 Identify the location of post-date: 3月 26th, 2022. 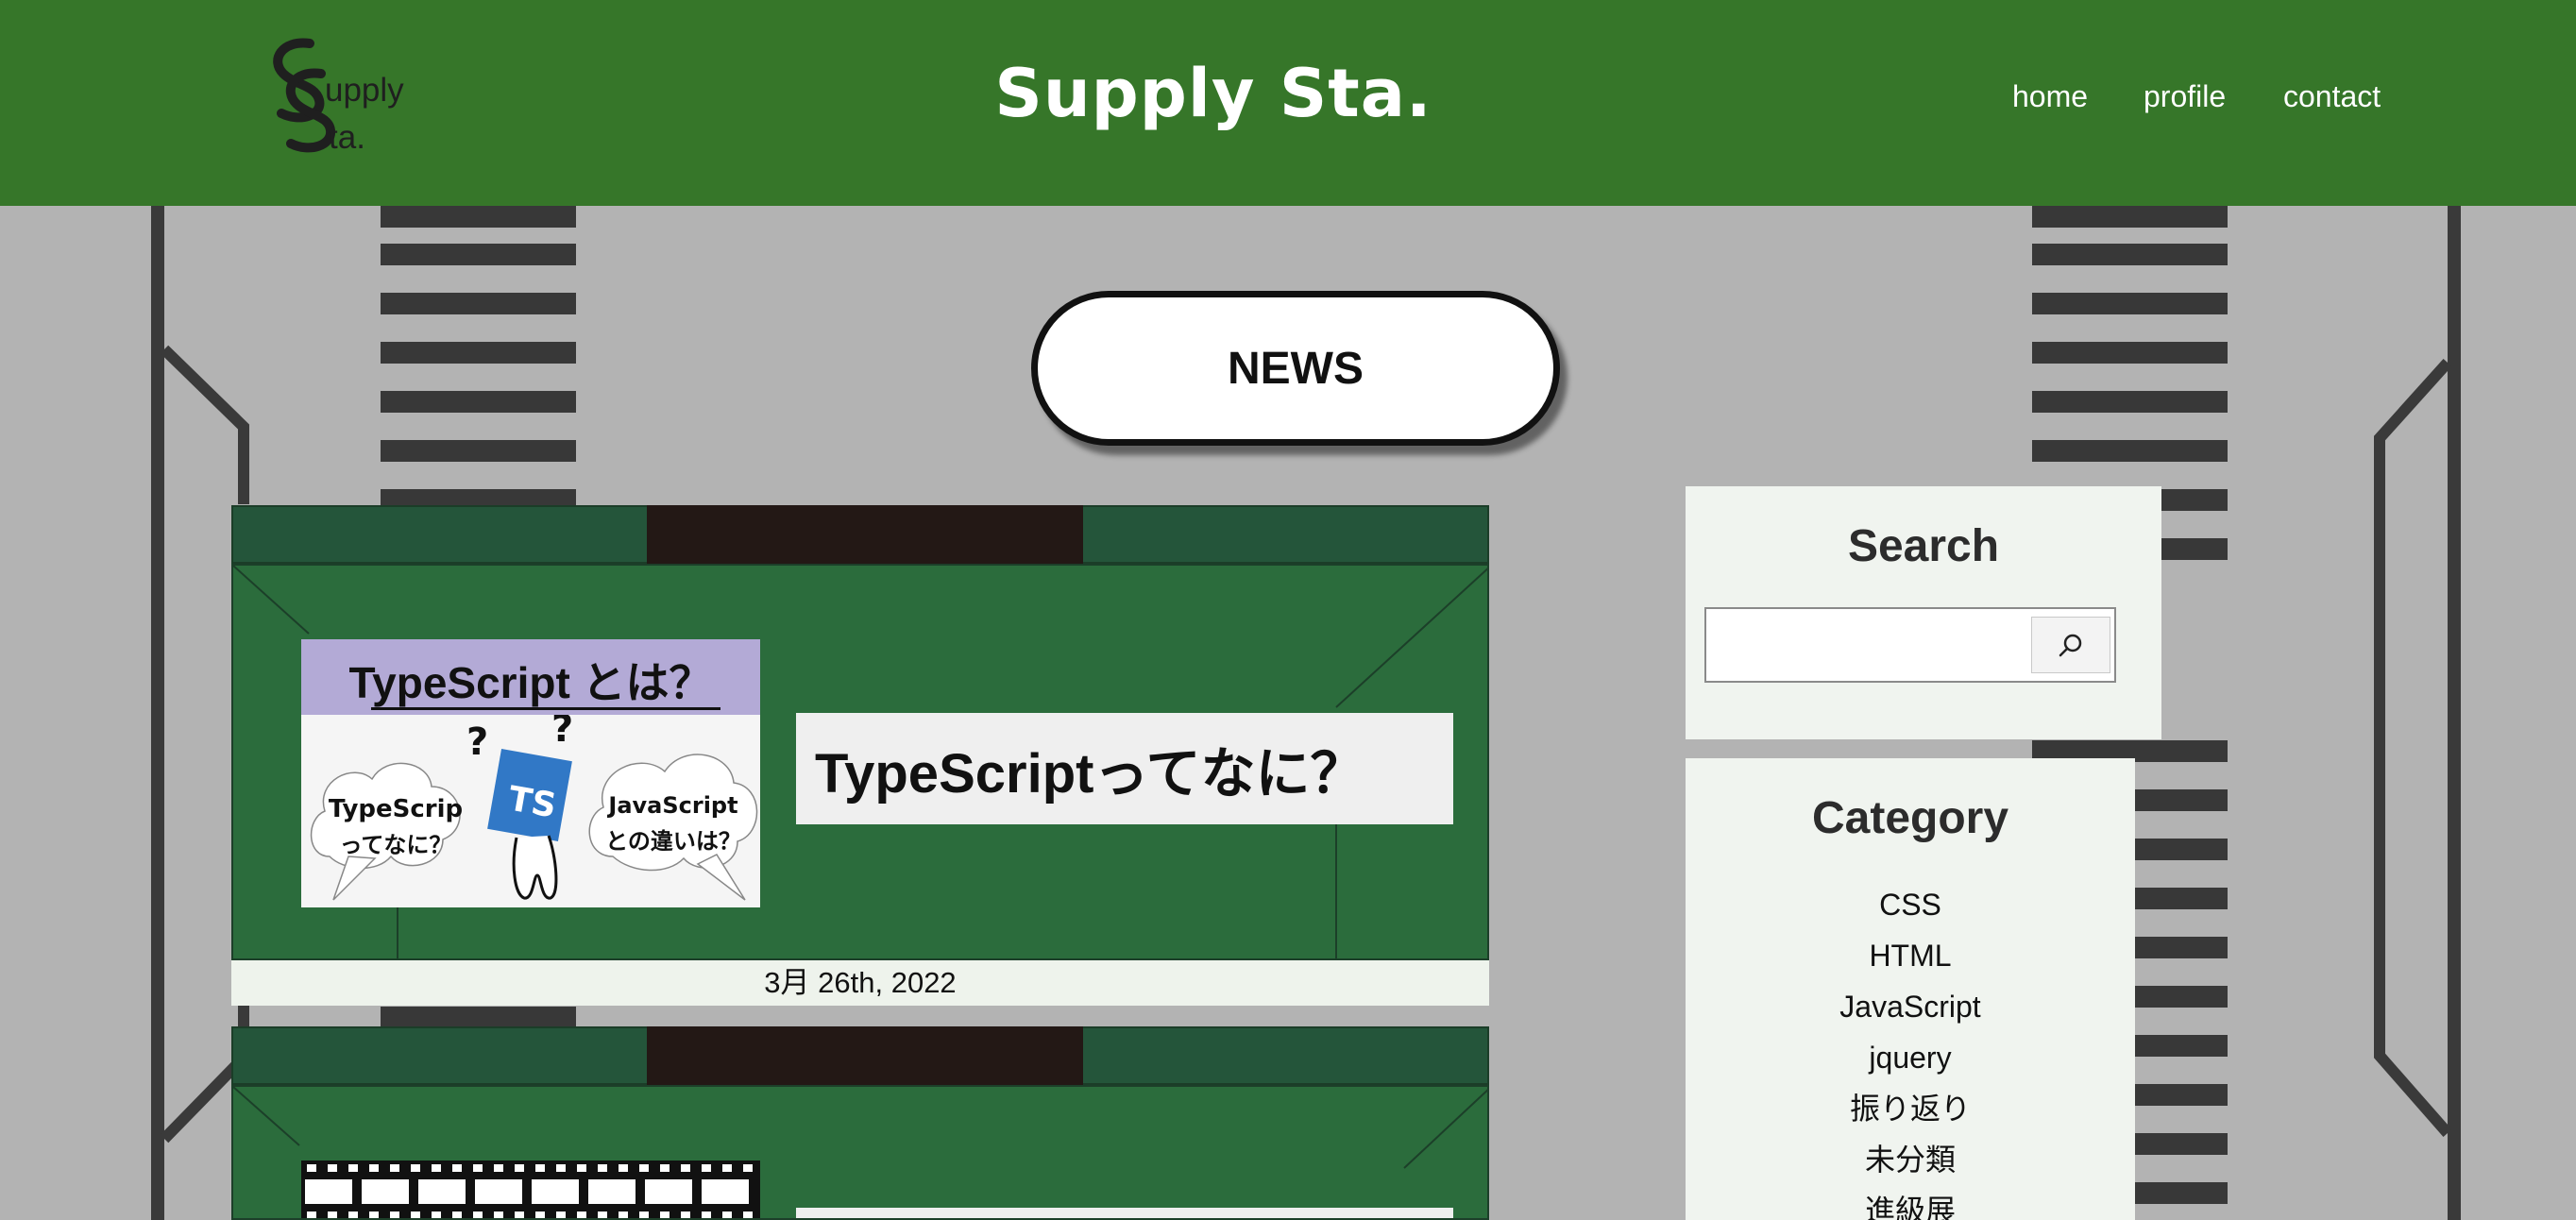
(860, 983).